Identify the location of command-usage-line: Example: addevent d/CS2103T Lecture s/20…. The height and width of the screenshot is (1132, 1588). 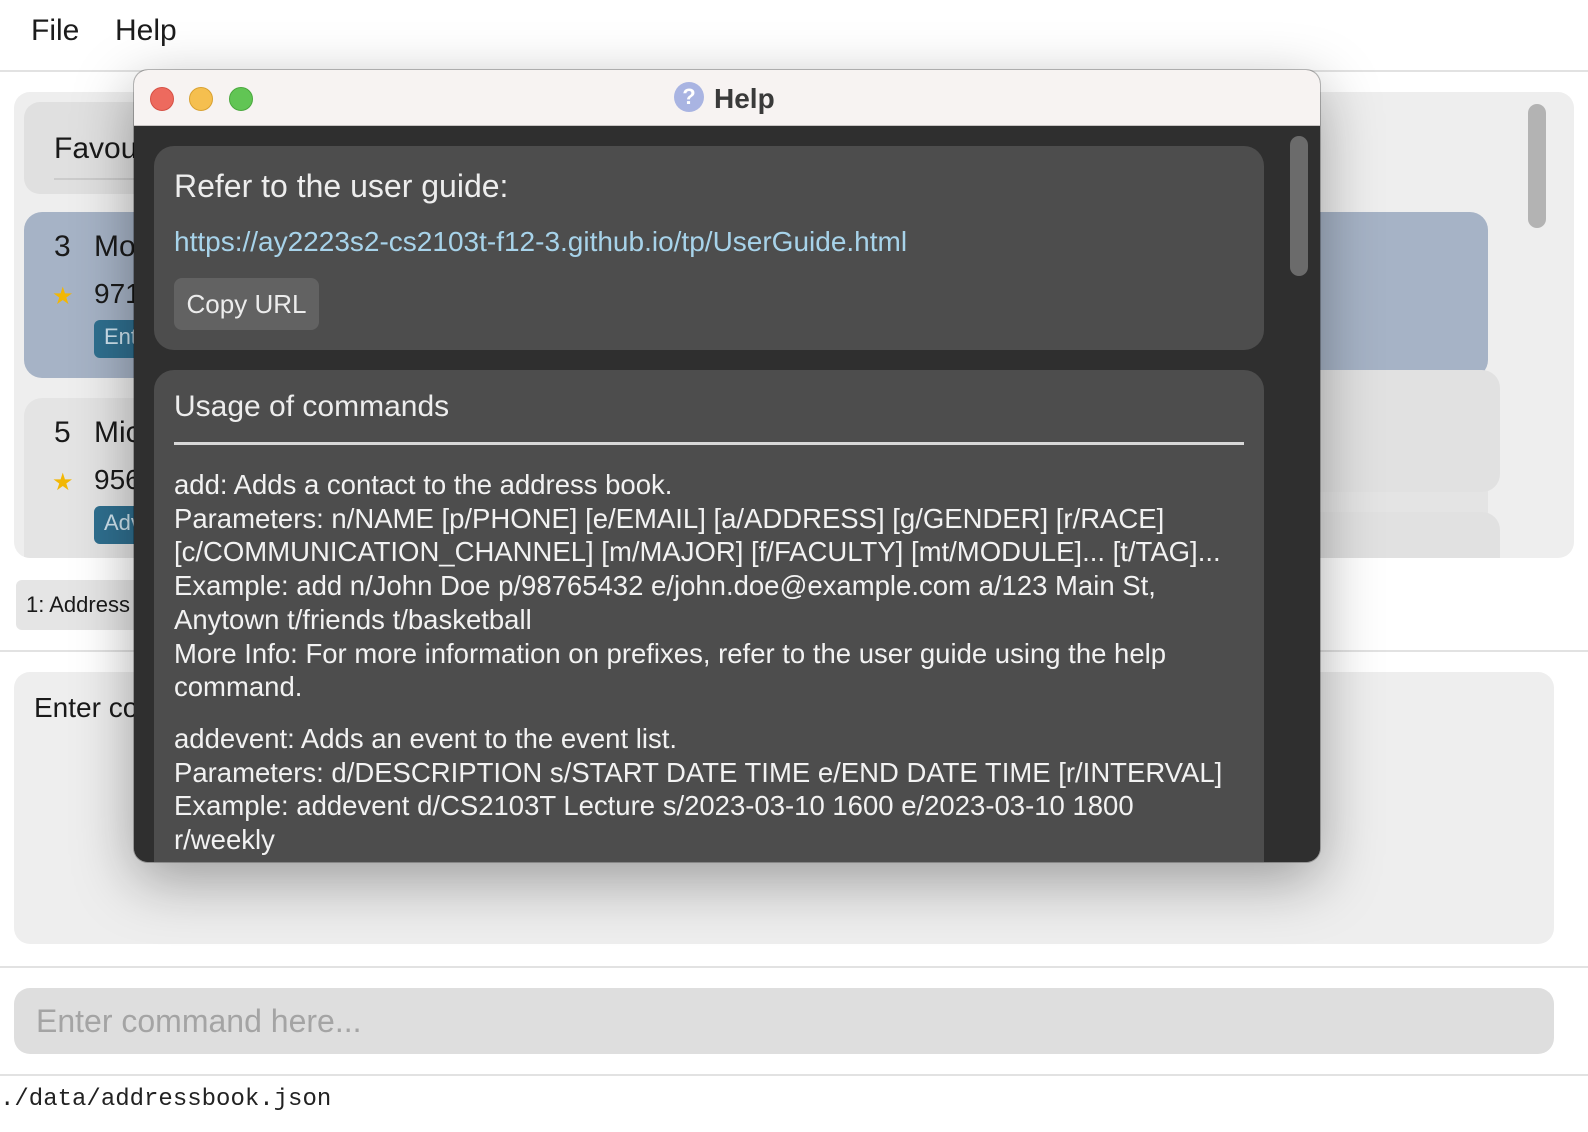
(654, 806).